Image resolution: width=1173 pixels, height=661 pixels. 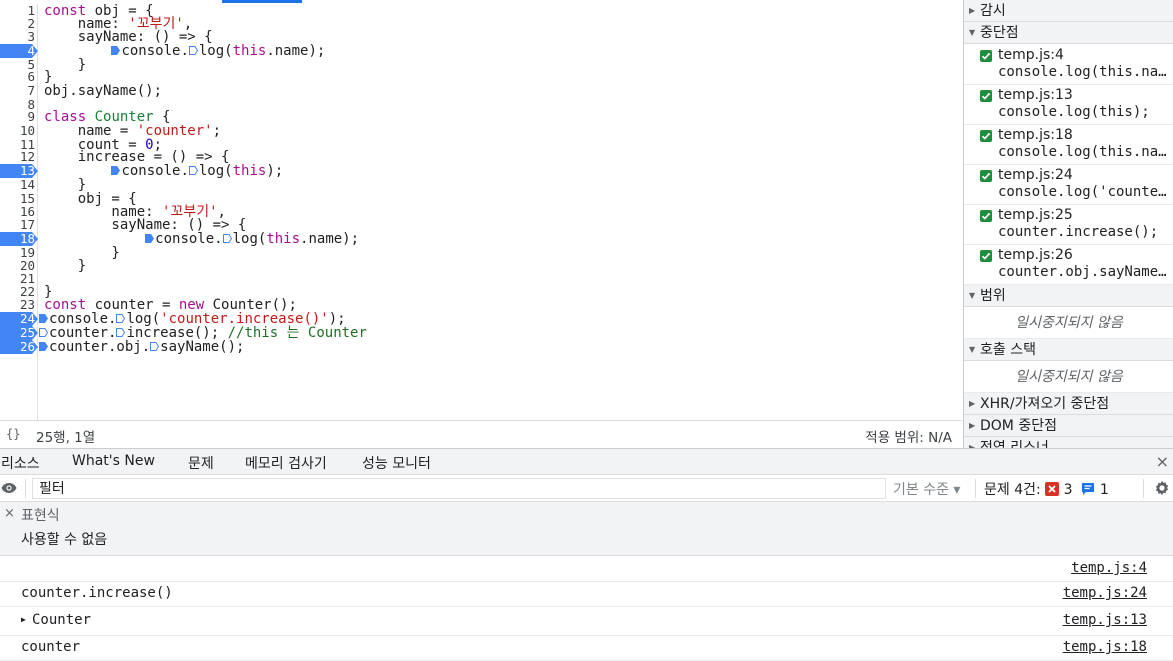 What do you see at coordinates (1162, 490) in the screenshot?
I see `gear-icon` at bounding box center [1162, 490].